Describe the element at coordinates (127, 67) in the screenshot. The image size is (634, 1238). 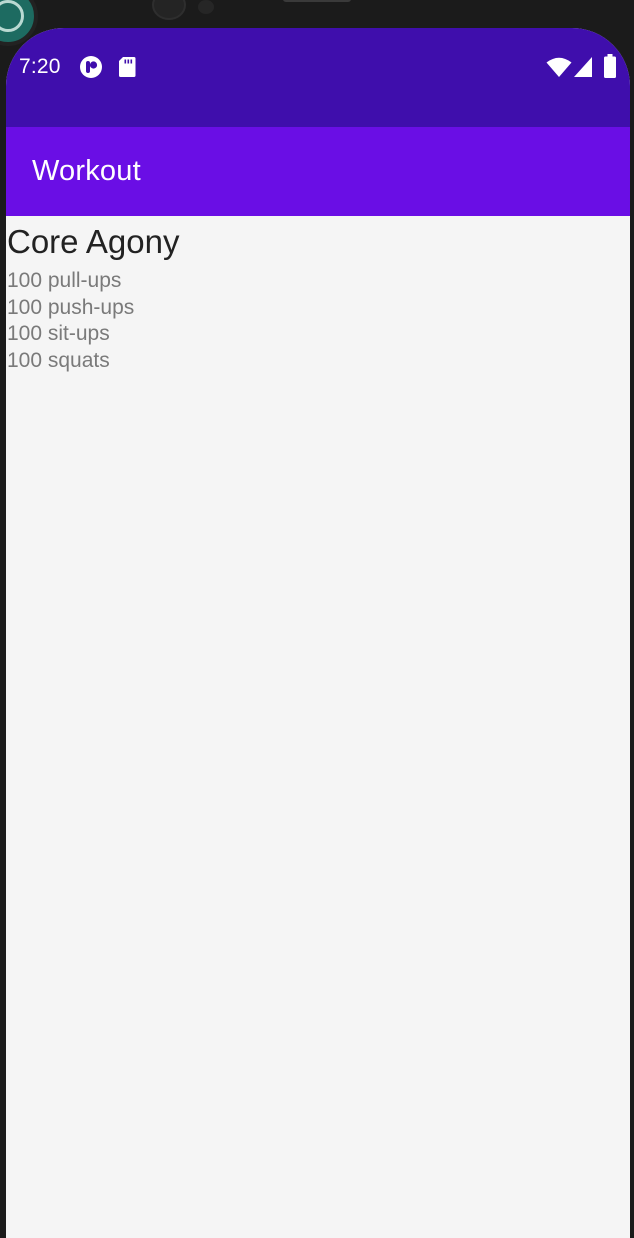
I see `sd-card-icon` at that location.